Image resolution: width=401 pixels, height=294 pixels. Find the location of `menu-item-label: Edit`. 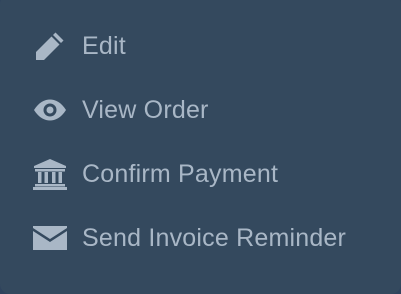

menu-item-label: Edit is located at coordinates (104, 45).